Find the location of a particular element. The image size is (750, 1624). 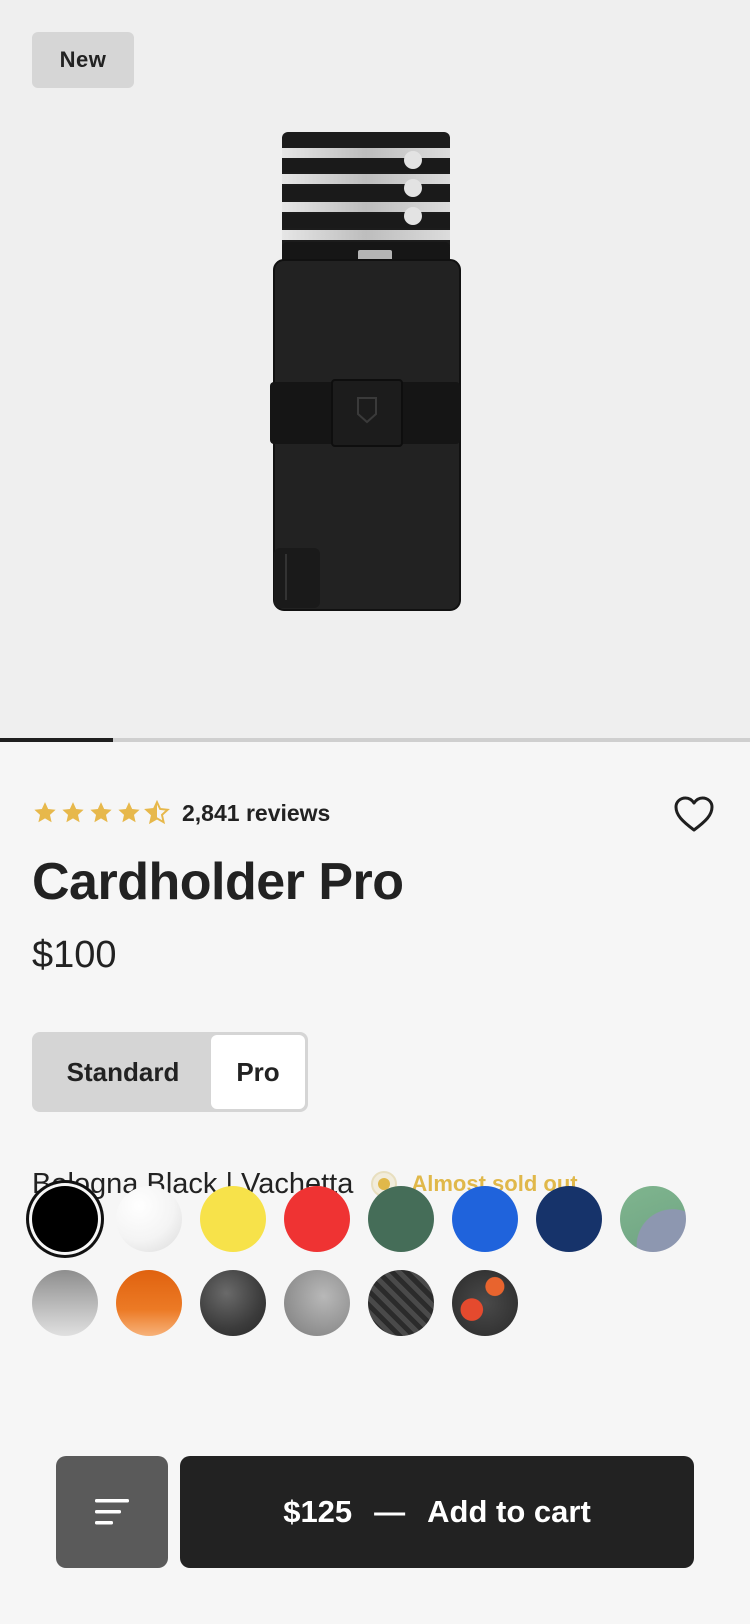

cart-label: Add to cart is located at coordinates (509, 1511).